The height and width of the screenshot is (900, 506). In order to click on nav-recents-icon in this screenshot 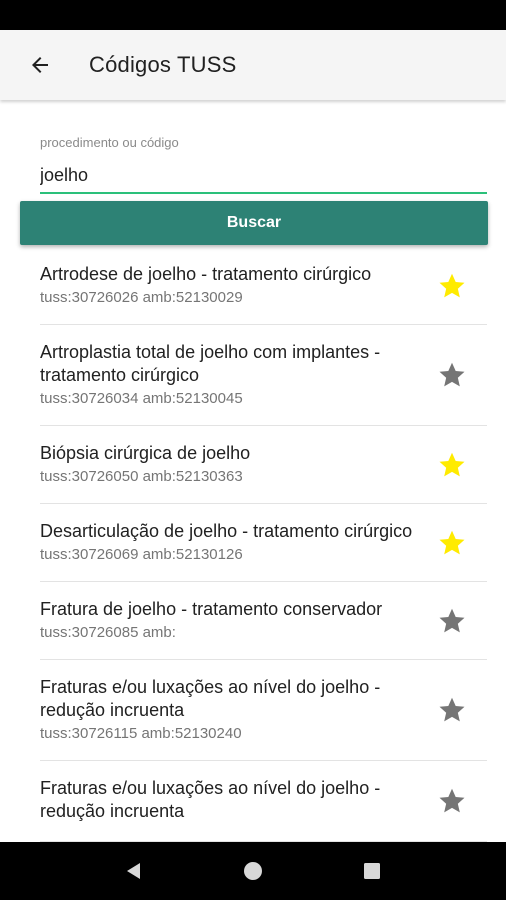, I will do `click(371, 871)`.